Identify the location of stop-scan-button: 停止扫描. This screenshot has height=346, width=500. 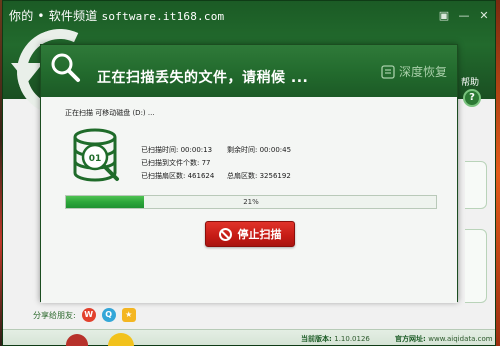
(250, 234).